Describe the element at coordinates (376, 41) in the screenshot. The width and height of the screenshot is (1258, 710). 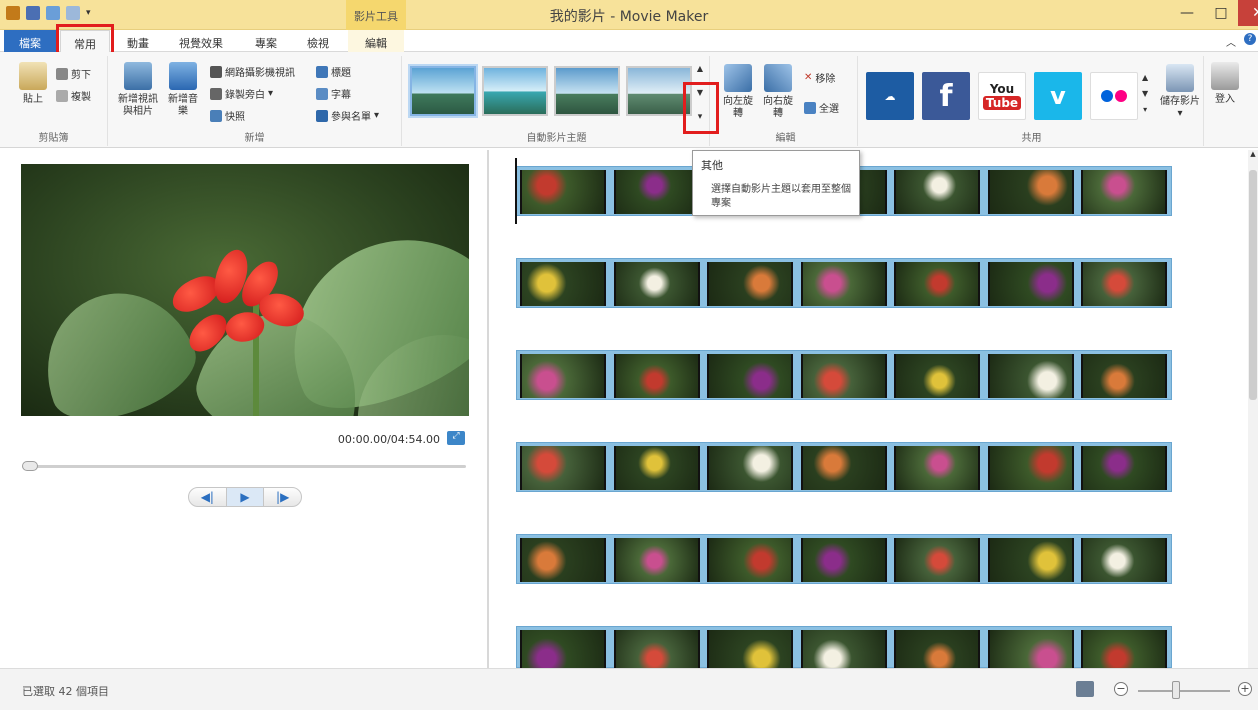
I see `tab-edit: 編輯` at that location.